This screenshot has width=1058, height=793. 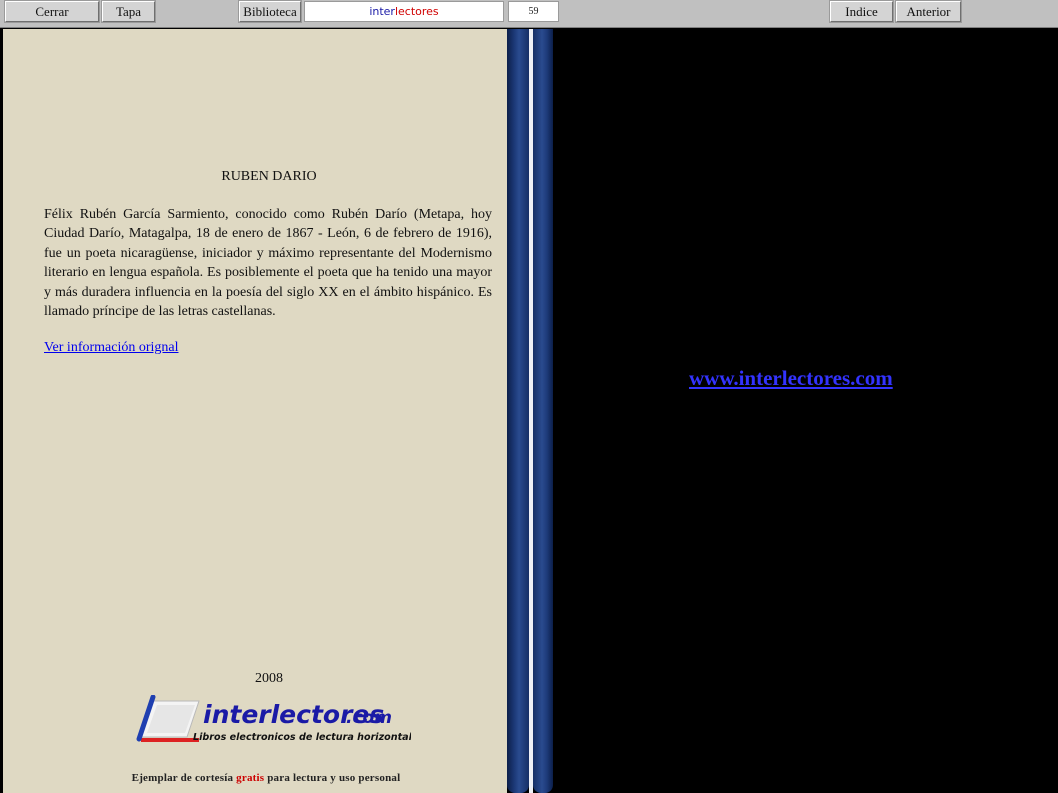 What do you see at coordinates (270, 11) in the screenshot?
I see `biblioteca-button: Biblioteca` at bounding box center [270, 11].